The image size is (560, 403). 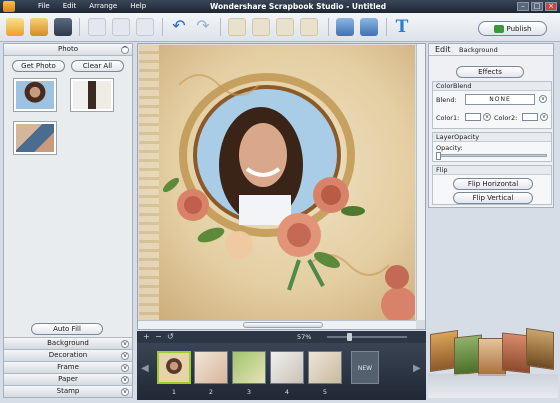 I want to click on accordion-label: Paper, so click(x=68, y=379).